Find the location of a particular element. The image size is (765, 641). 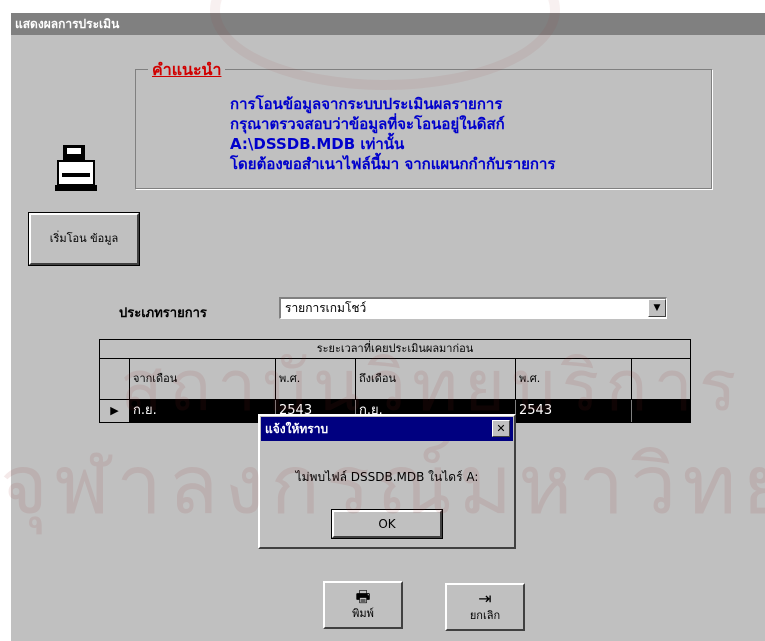

printer-icon is located at coordinates (76, 168).